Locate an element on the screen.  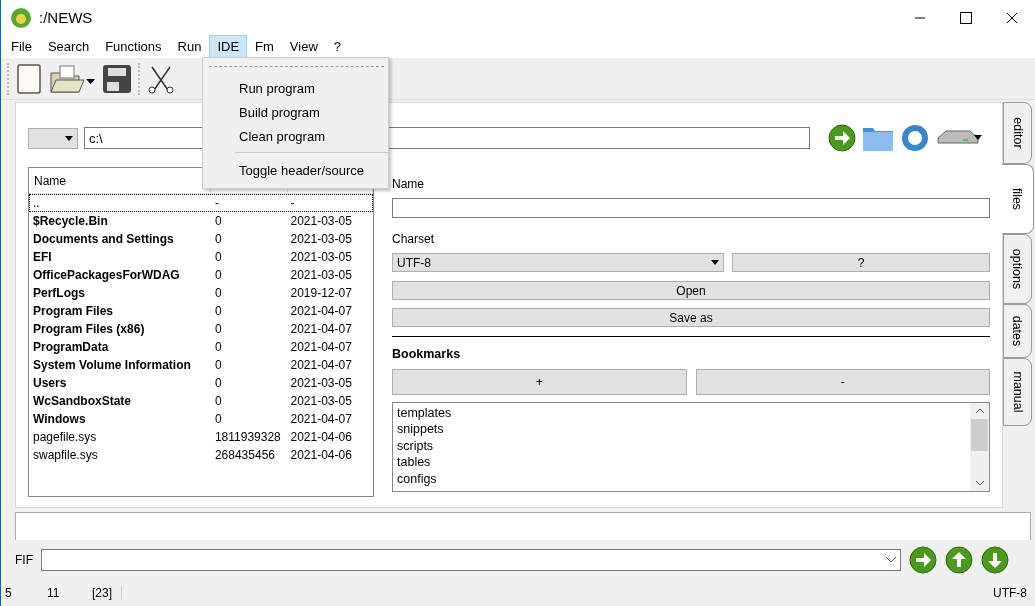
file-row: EFI 0 2021-03-05 is located at coordinates (201, 257).